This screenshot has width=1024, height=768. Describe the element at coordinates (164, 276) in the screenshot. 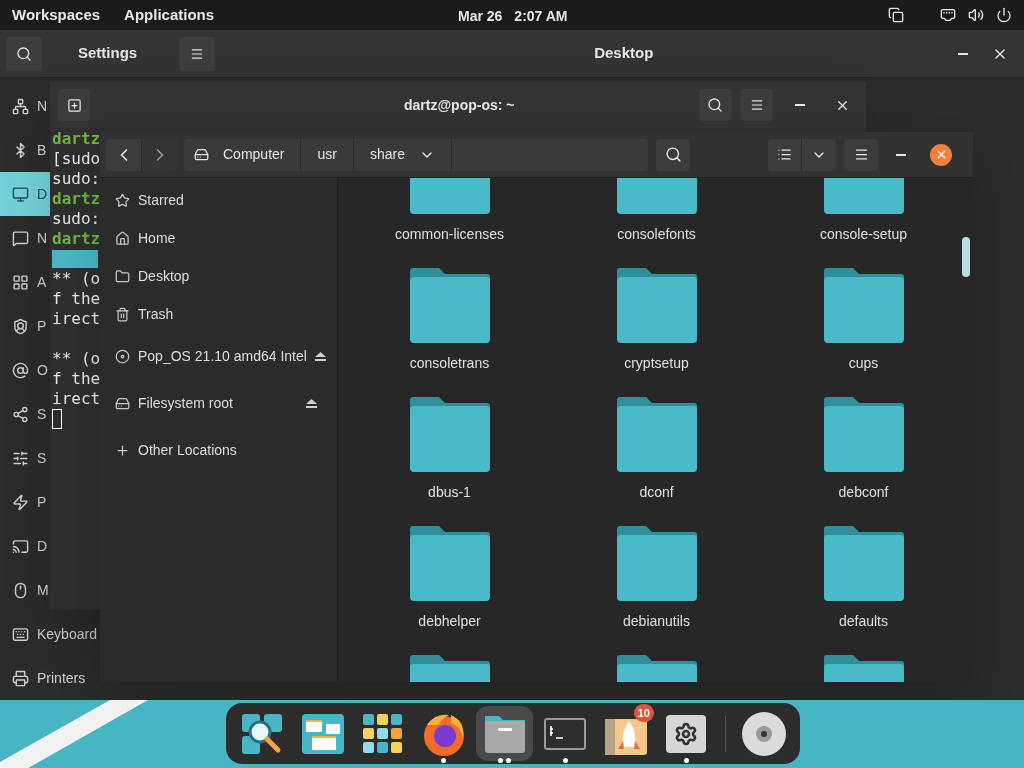

I see `places-label: Desktop` at that location.